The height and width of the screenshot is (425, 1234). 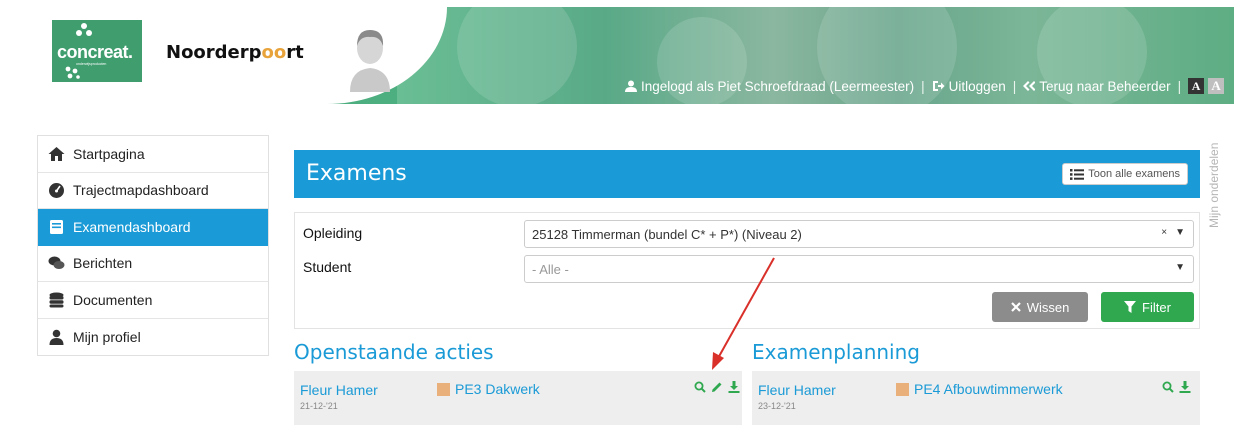 What do you see at coordinates (153, 264) in the screenshot?
I see `sidebar-item-berichten: Berichten` at bounding box center [153, 264].